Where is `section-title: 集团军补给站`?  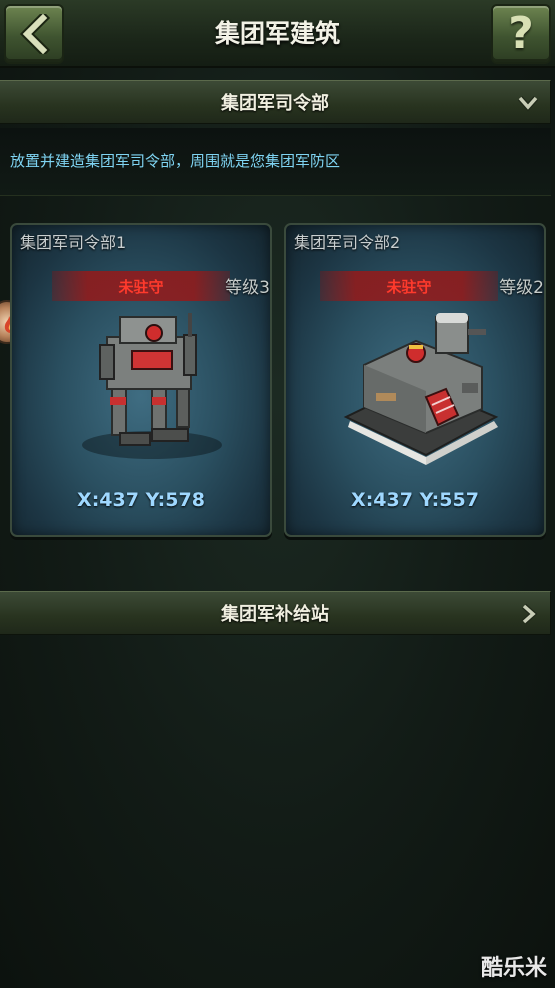 section-title: 集团军补给站 is located at coordinates (275, 614).